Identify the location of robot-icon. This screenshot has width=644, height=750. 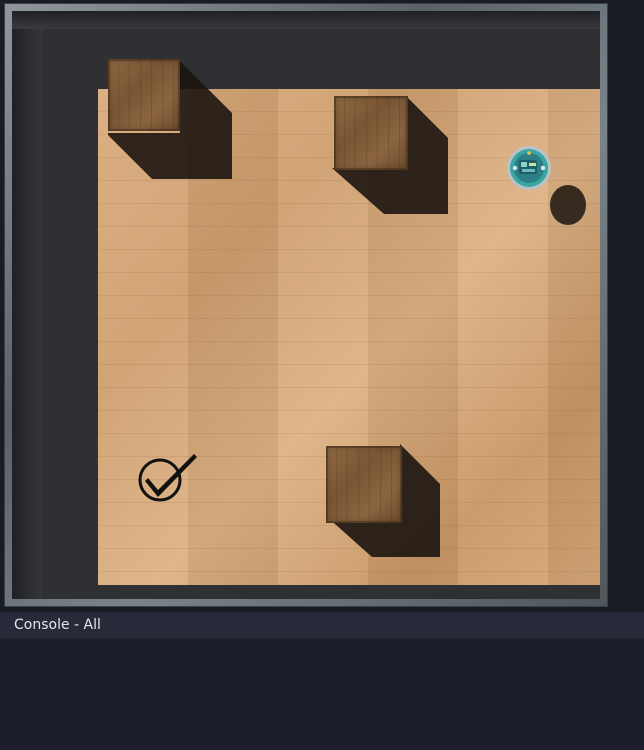
(529, 168).